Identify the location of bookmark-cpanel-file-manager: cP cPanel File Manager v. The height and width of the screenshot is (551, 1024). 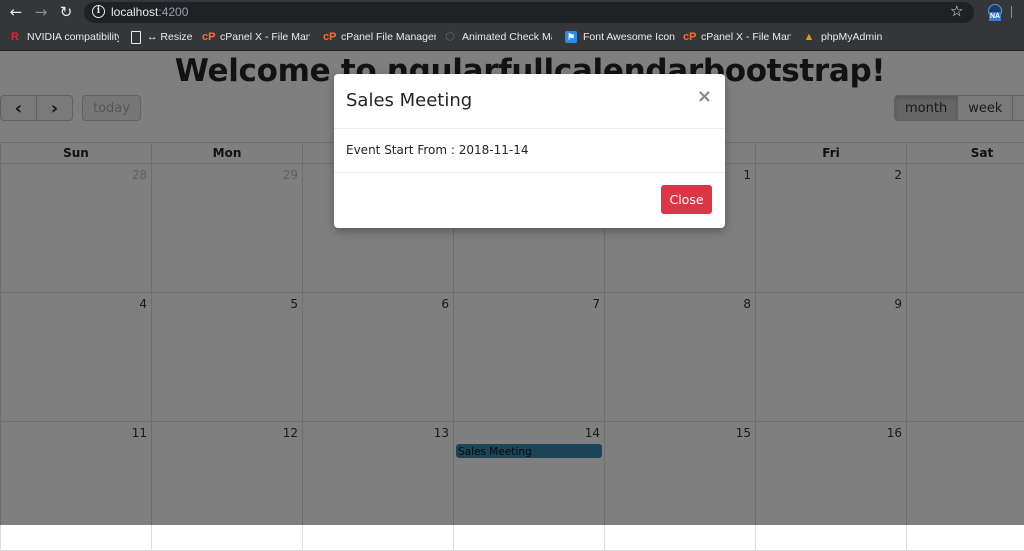
(379, 37).